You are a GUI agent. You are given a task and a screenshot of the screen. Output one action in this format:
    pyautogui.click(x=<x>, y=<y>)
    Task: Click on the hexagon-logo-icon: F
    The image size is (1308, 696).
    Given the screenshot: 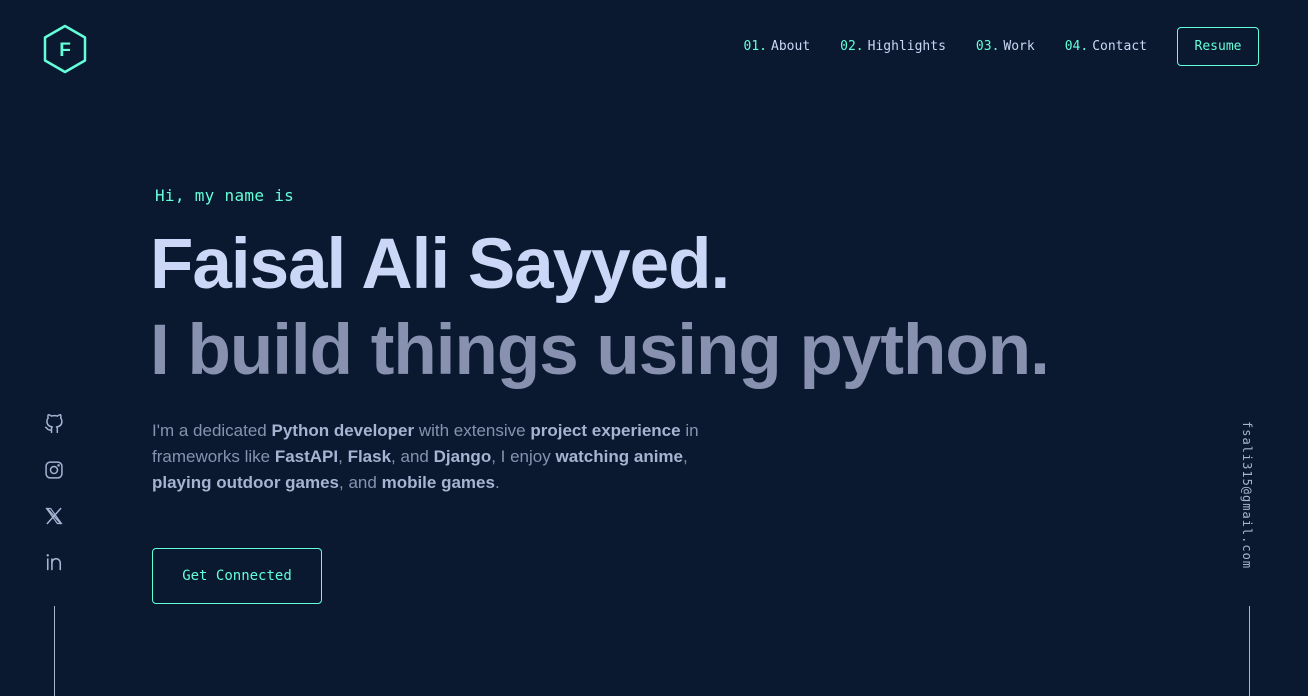 What is the action you would take?
    pyautogui.click(x=65, y=49)
    